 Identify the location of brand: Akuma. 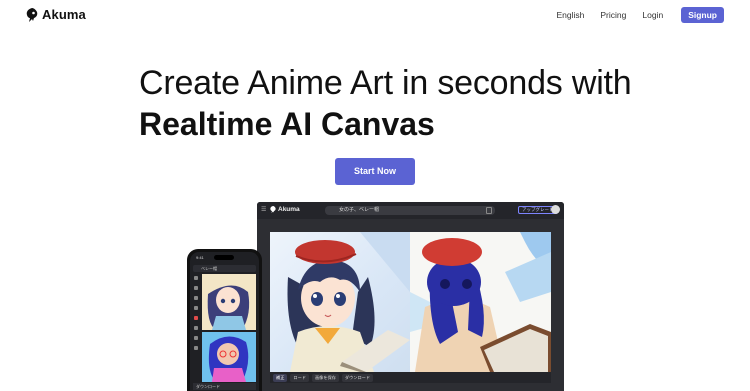
(56, 14).